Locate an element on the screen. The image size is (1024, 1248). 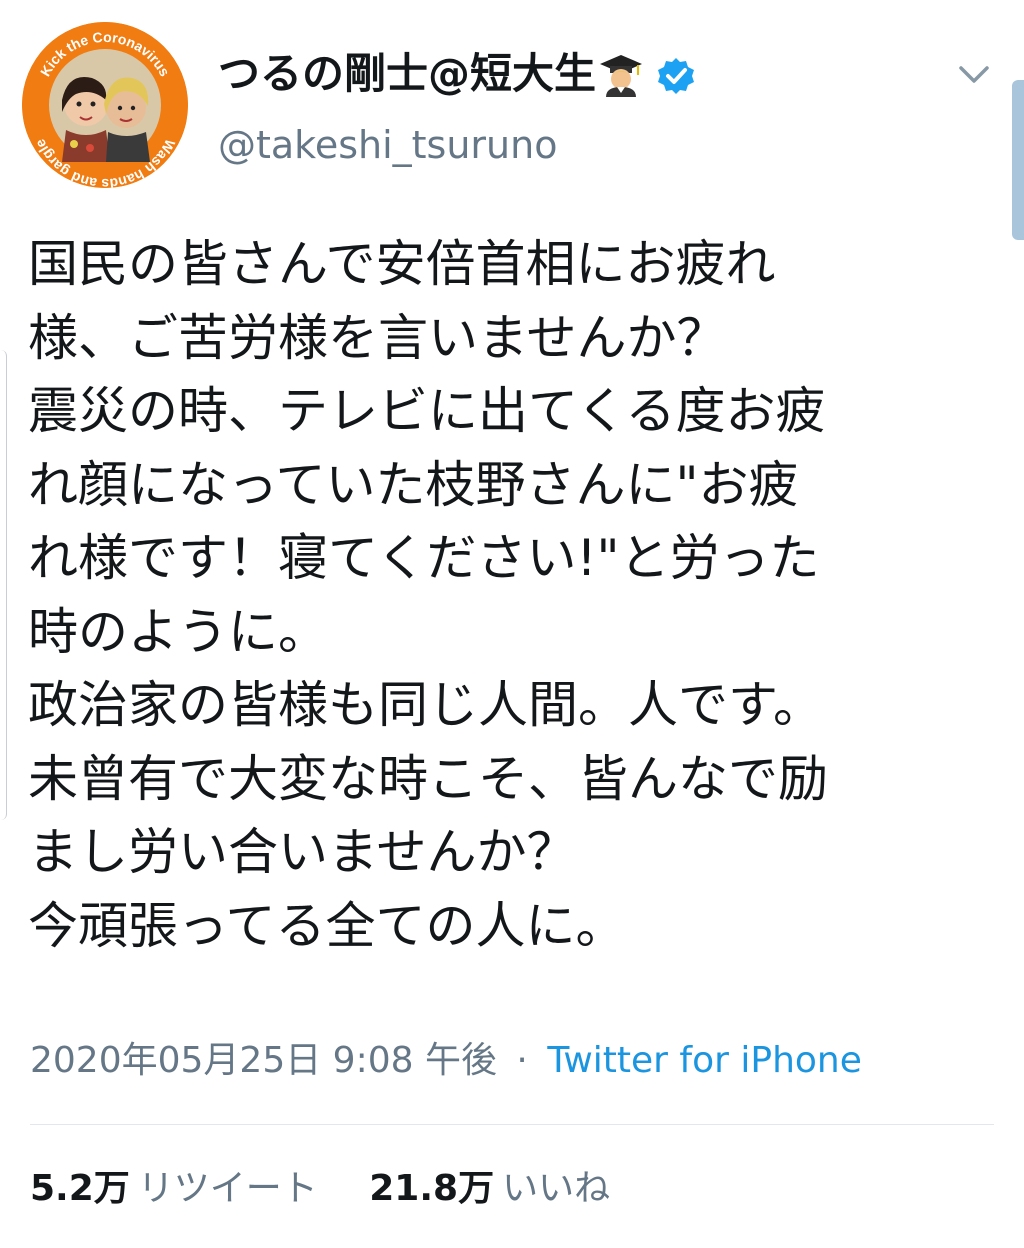
tweet-meta: 2020年05月25日 9:08 午後 · Twitter for iPhone is located at coordinates (446, 1061).